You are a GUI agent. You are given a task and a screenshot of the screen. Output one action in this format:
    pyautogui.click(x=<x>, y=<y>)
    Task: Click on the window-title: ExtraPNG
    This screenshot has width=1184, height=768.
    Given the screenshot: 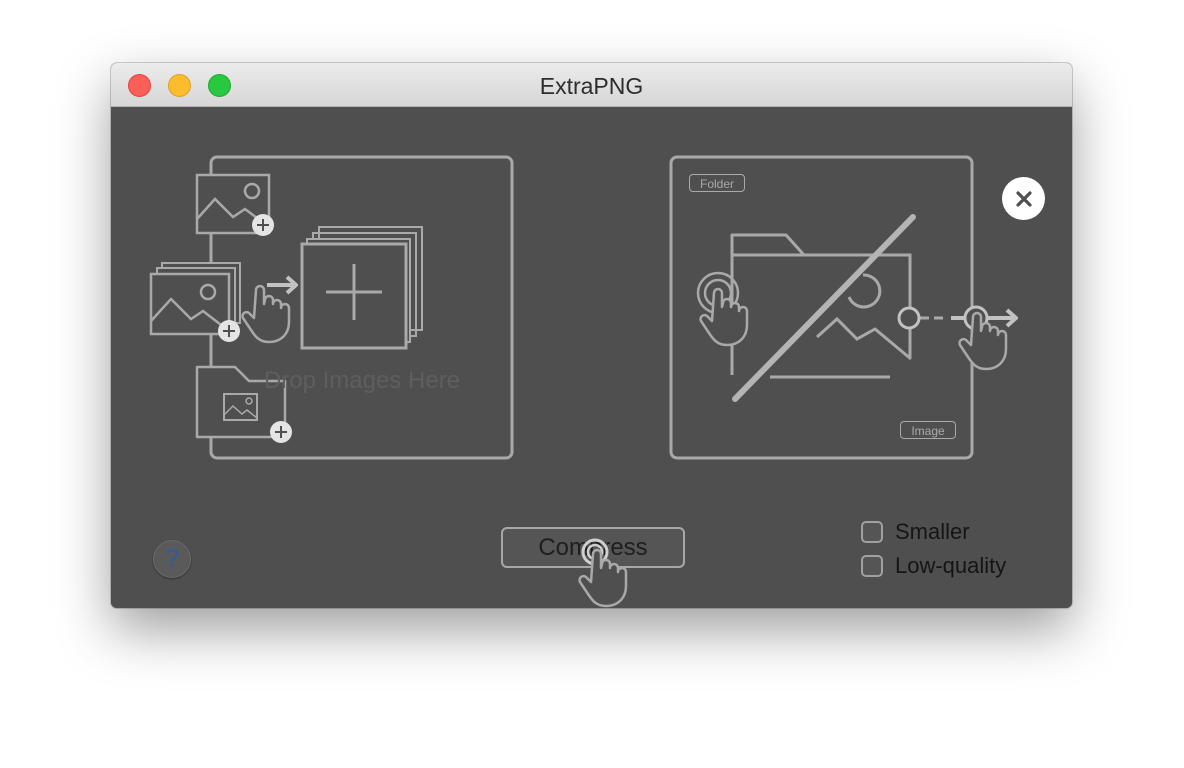 What is the action you would take?
    pyautogui.click(x=591, y=86)
    